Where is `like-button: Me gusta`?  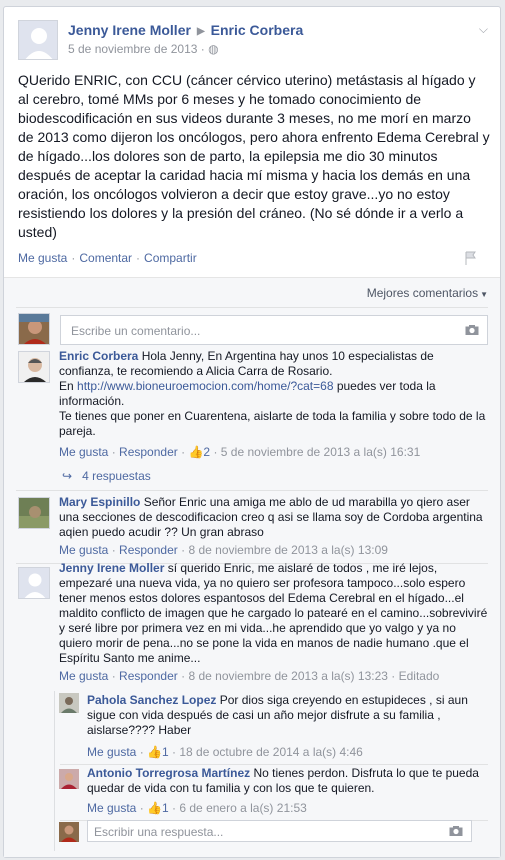
like-button: Me gusta is located at coordinates (42, 258).